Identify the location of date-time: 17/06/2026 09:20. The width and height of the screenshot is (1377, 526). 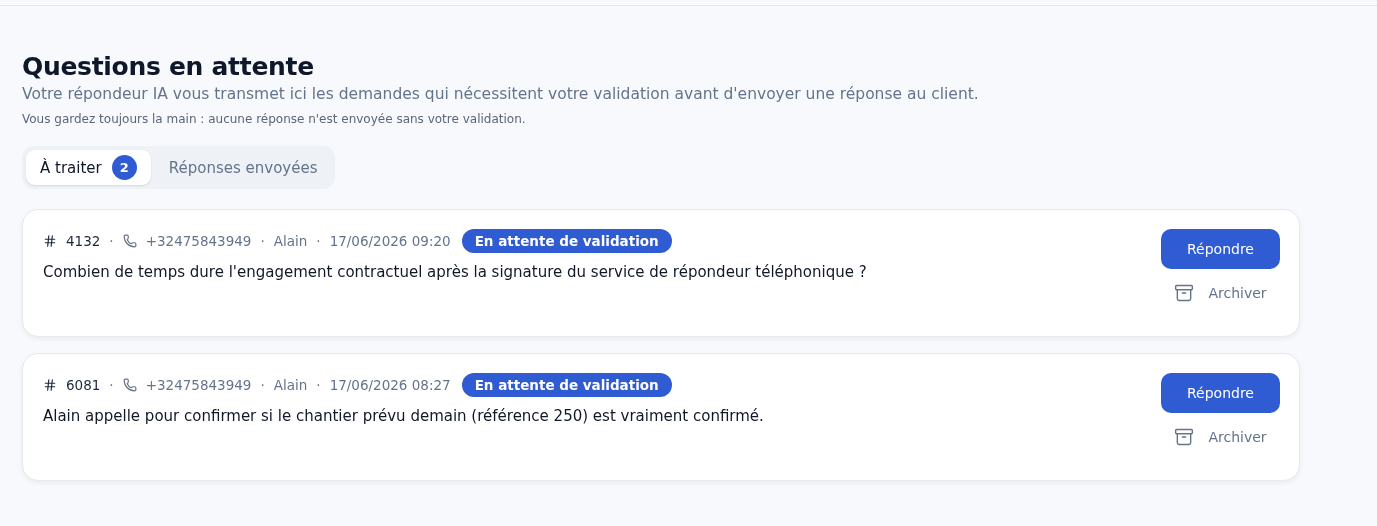
(390, 241).